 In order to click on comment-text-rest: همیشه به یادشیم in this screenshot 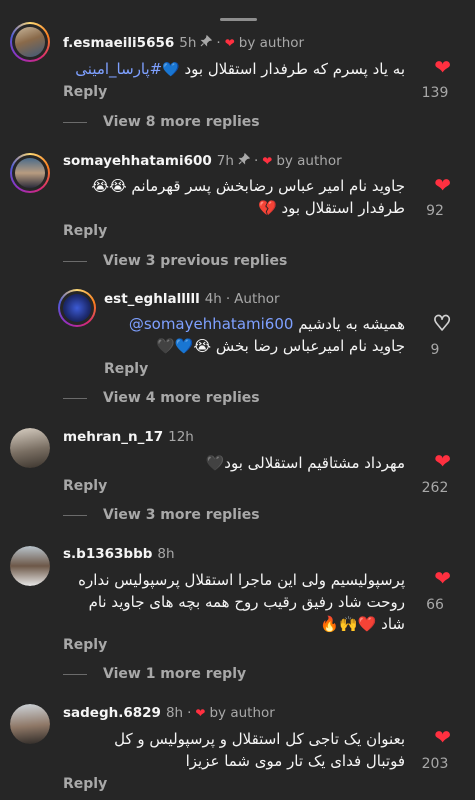, I will do `click(351, 324)`.